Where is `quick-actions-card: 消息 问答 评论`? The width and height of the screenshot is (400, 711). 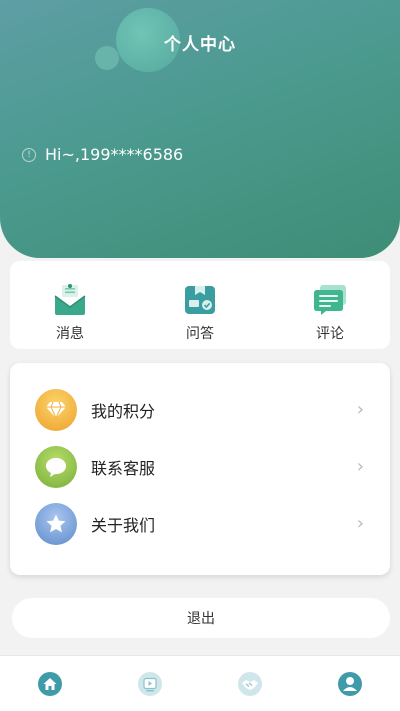 quick-actions-card: 消息 问答 评论 is located at coordinates (200, 305).